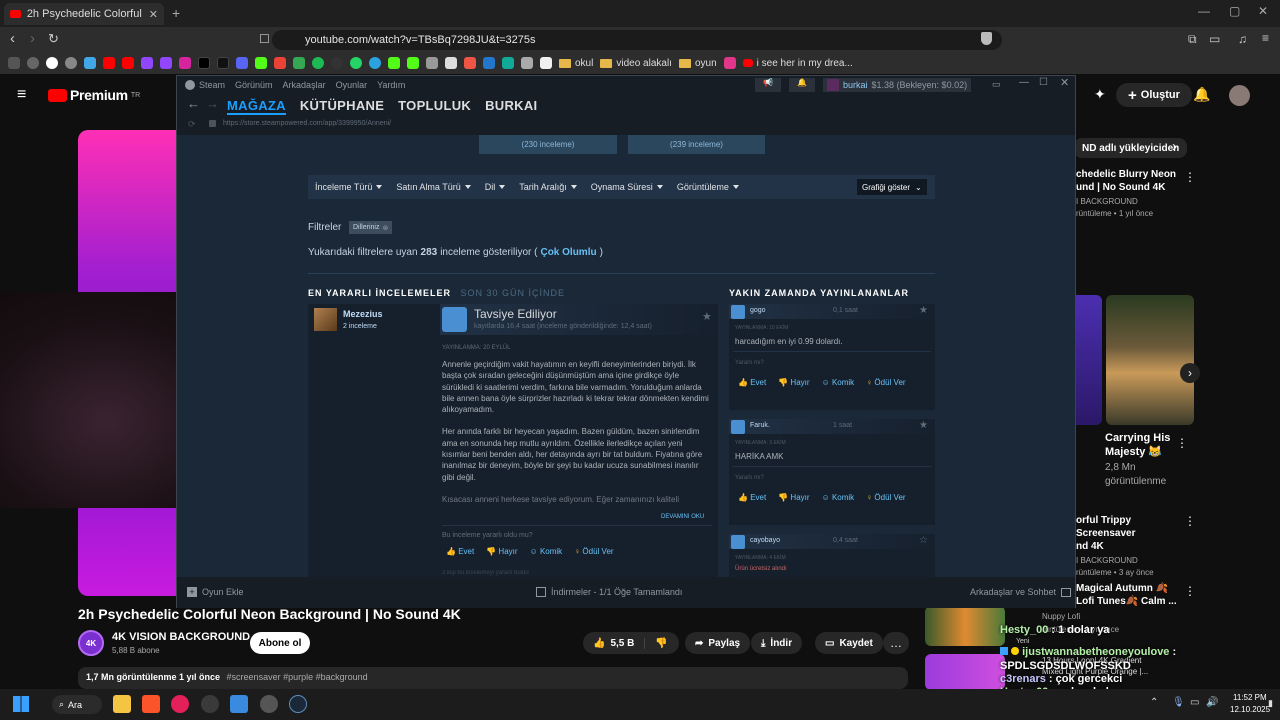 This screenshot has width=1280, height=720. What do you see at coordinates (94, 95) in the screenshot?
I see `youtube-logo: Premium TR` at bounding box center [94, 95].